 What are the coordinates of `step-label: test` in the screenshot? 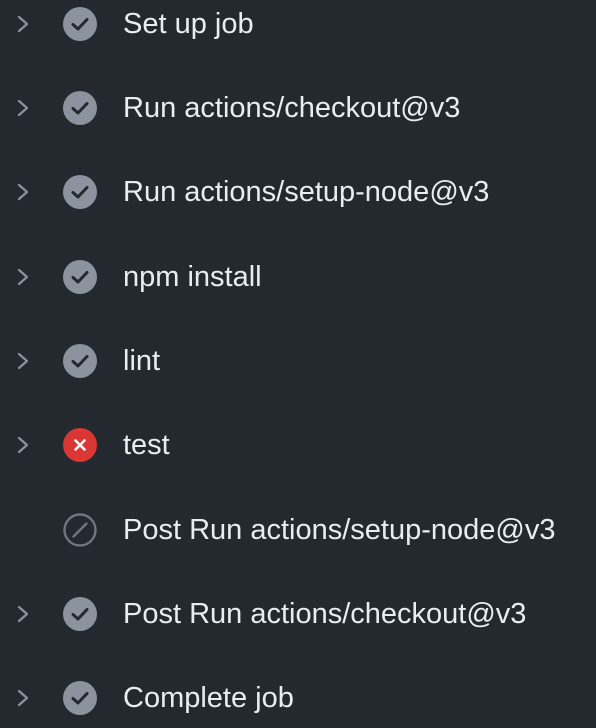 It's located at (146, 445).